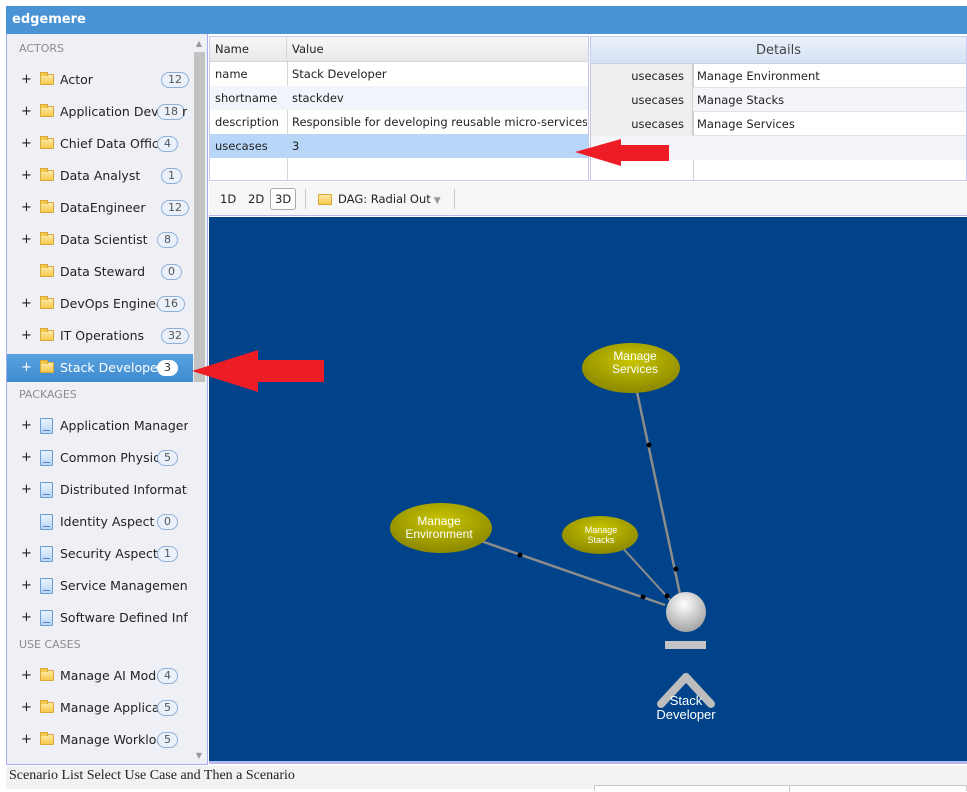 This screenshot has height=792, width=967. I want to click on column-header-name: Name, so click(248, 49).